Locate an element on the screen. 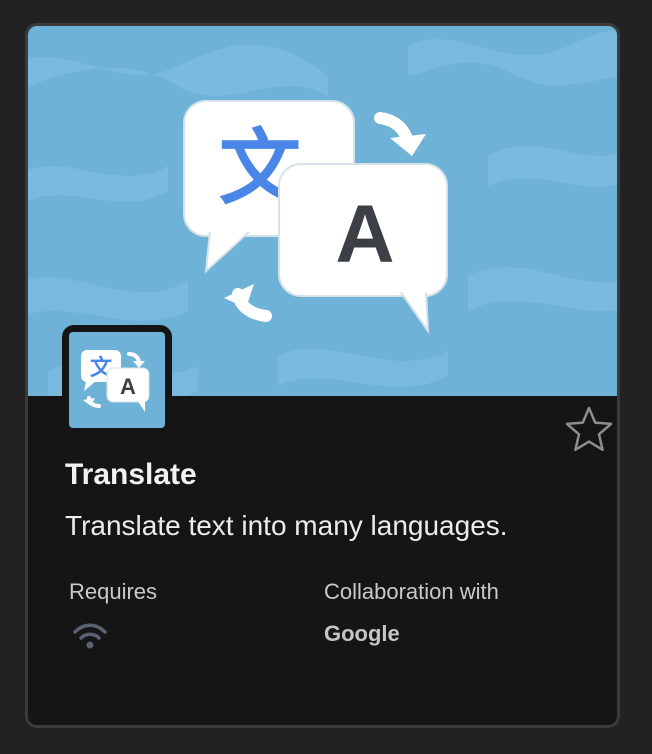 The image size is (652, 754). target-glyph: A is located at coordinates (364, 234).